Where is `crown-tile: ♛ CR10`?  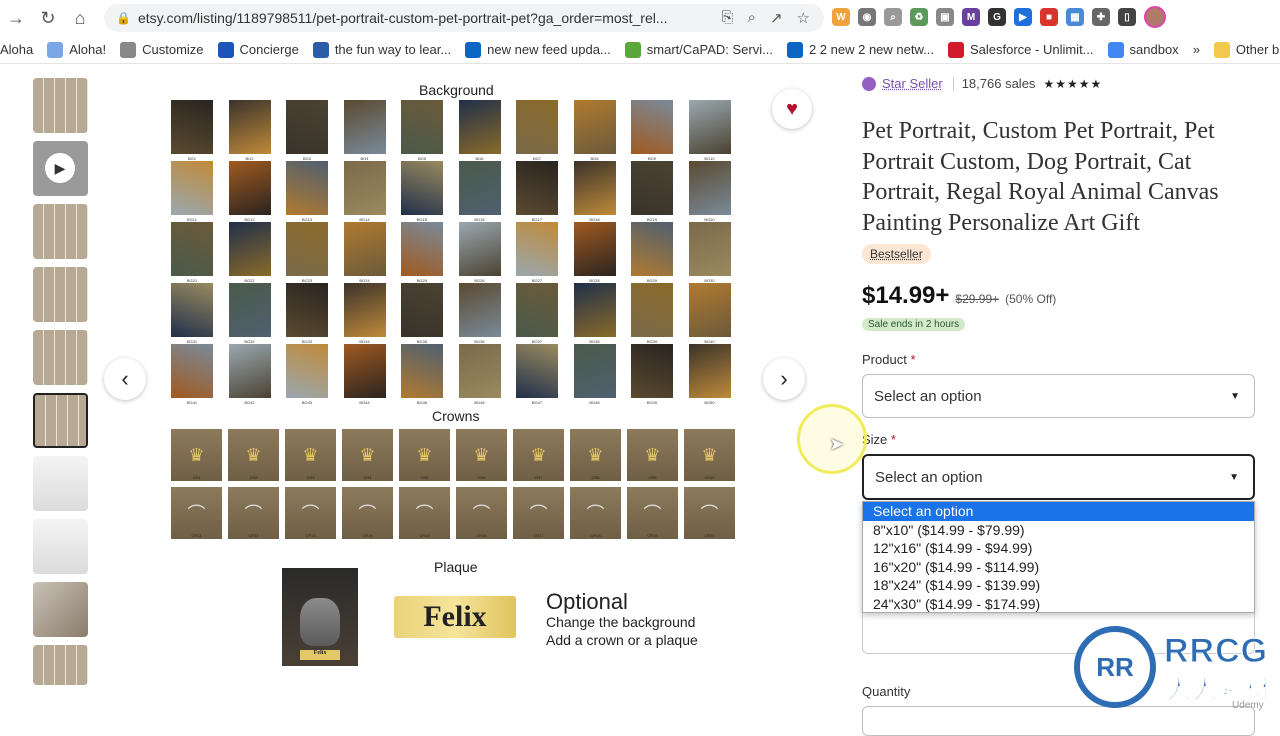 crown-tile: ♛ CR10 is located at coordinates (709, 455).